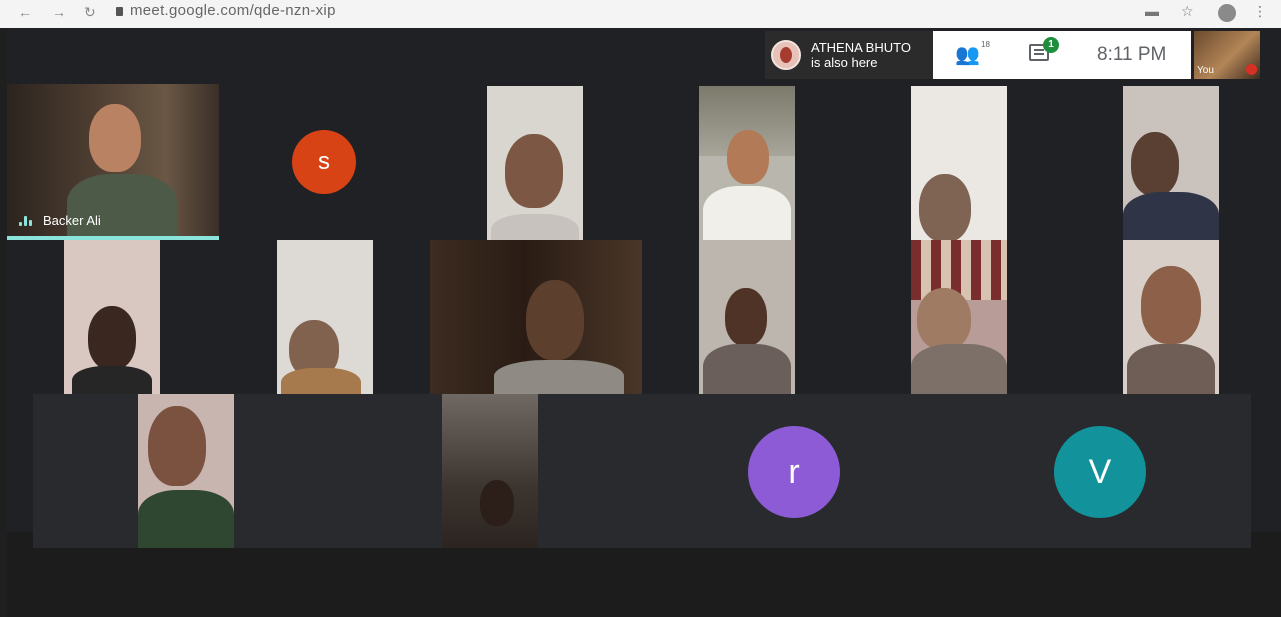  Describe the element at coordinates (1100, 472) in the screenshot. I see `participant-avatar-v: V` at that location.